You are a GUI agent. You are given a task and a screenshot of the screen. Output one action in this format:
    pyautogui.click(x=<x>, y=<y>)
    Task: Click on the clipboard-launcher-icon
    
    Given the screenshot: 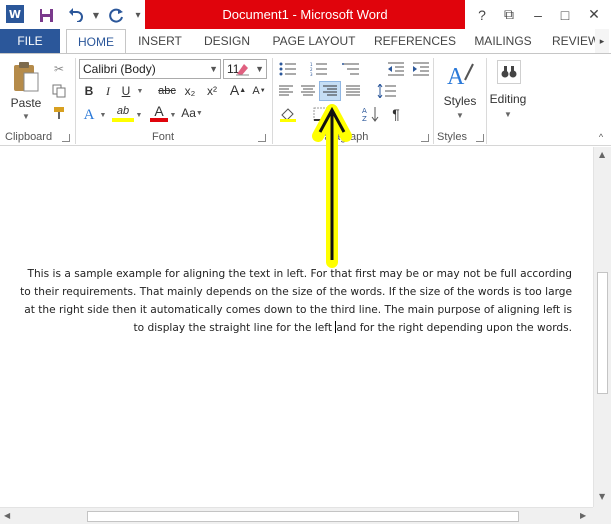 What is the action you would take?
    pyautogui.click(x=66, y=138)
    